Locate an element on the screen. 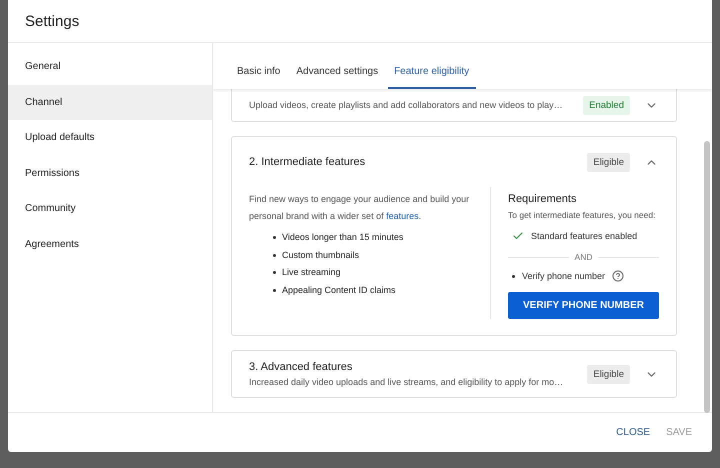 This screenshot has width=720, height=468. close-button: CLOSE is located at coordinates (633, 432).